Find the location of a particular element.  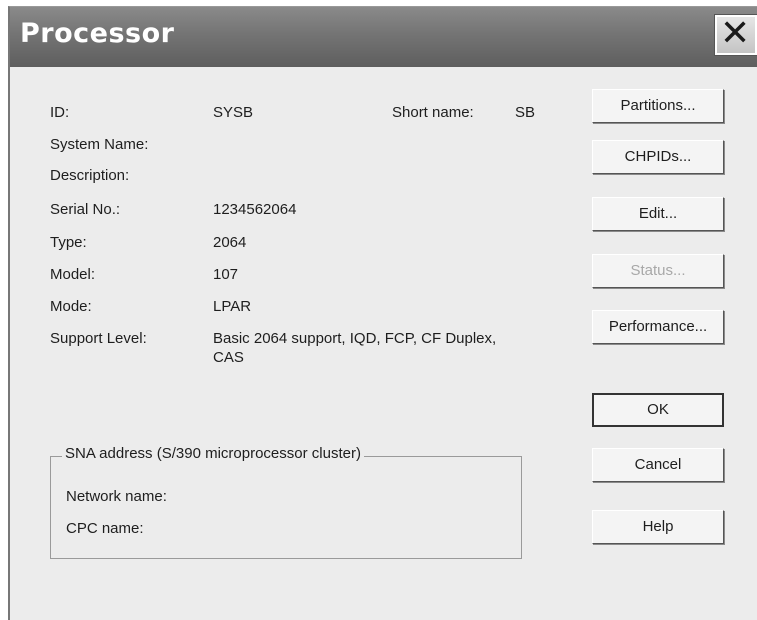

short-name-label: Short name: is located at coordinates (433, 112).